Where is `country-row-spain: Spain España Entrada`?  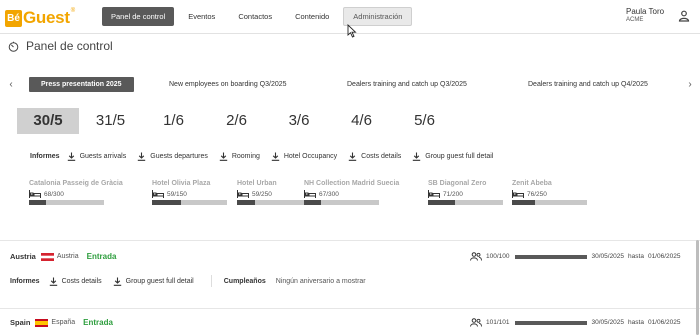
country-row-spain: Spain España Entrada is located at coordinates (61, 322).